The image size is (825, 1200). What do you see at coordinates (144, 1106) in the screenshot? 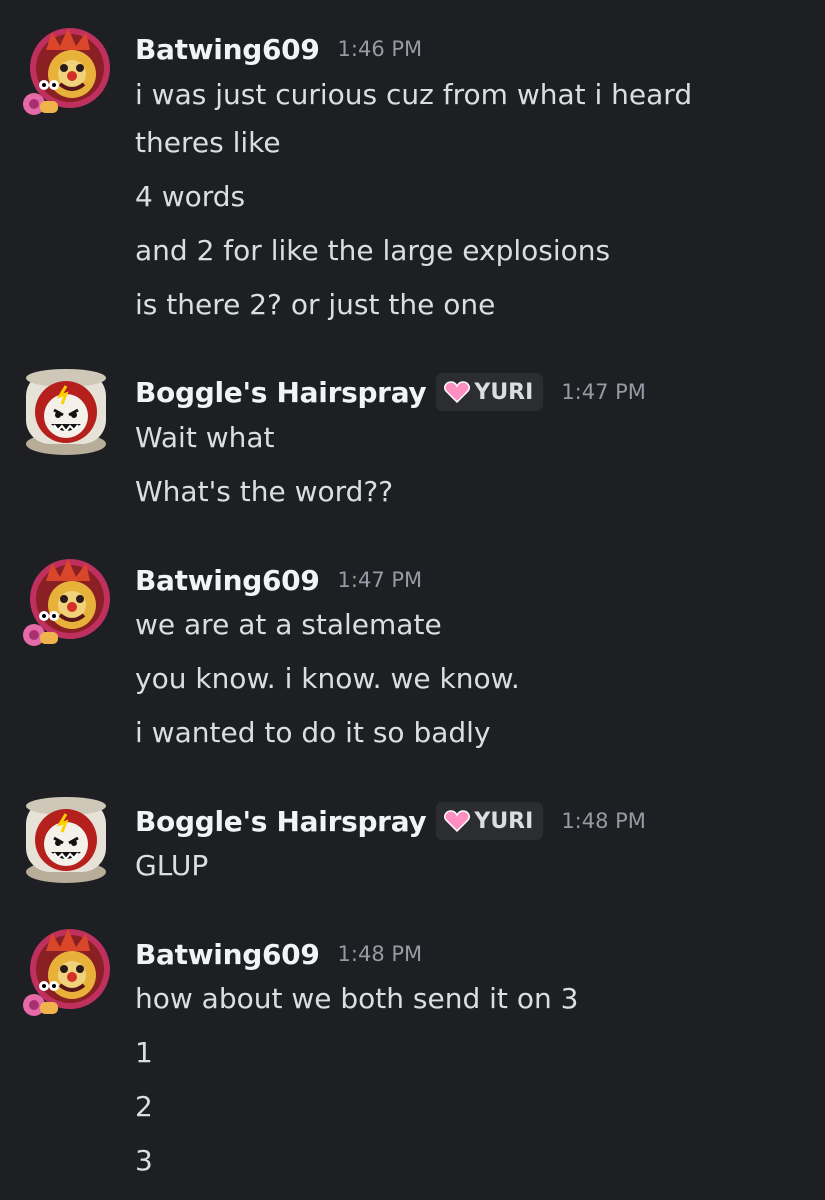
I see `message-text: 2` at bounding box center [144, 1106].